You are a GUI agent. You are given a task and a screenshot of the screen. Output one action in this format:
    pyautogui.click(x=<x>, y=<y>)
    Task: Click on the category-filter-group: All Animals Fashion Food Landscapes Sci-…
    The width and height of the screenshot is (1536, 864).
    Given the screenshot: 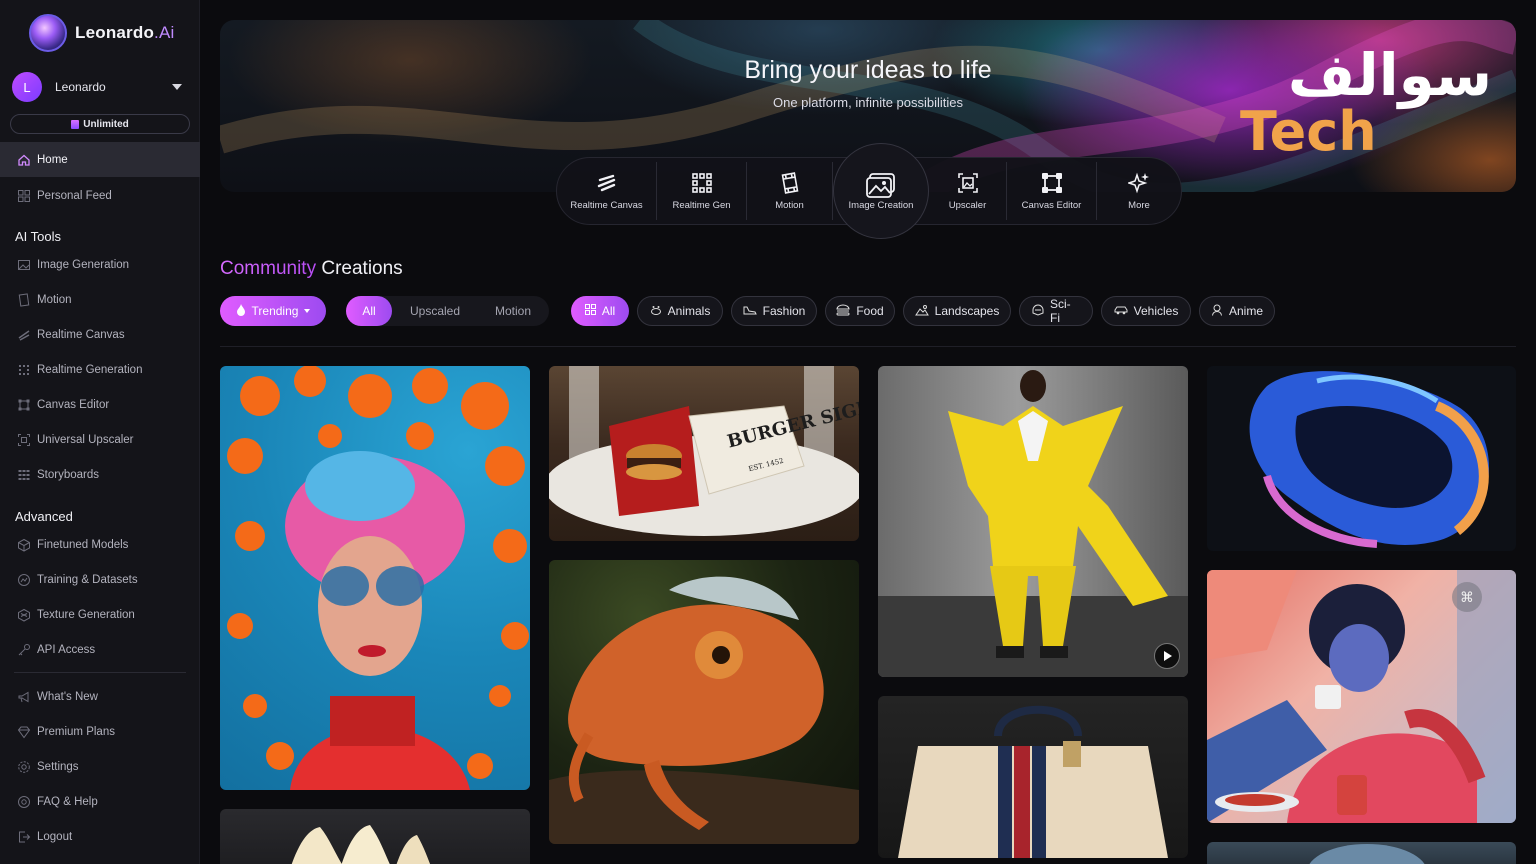 What is the action you would take?
    pyautogui.click(x=923, y=311)
    